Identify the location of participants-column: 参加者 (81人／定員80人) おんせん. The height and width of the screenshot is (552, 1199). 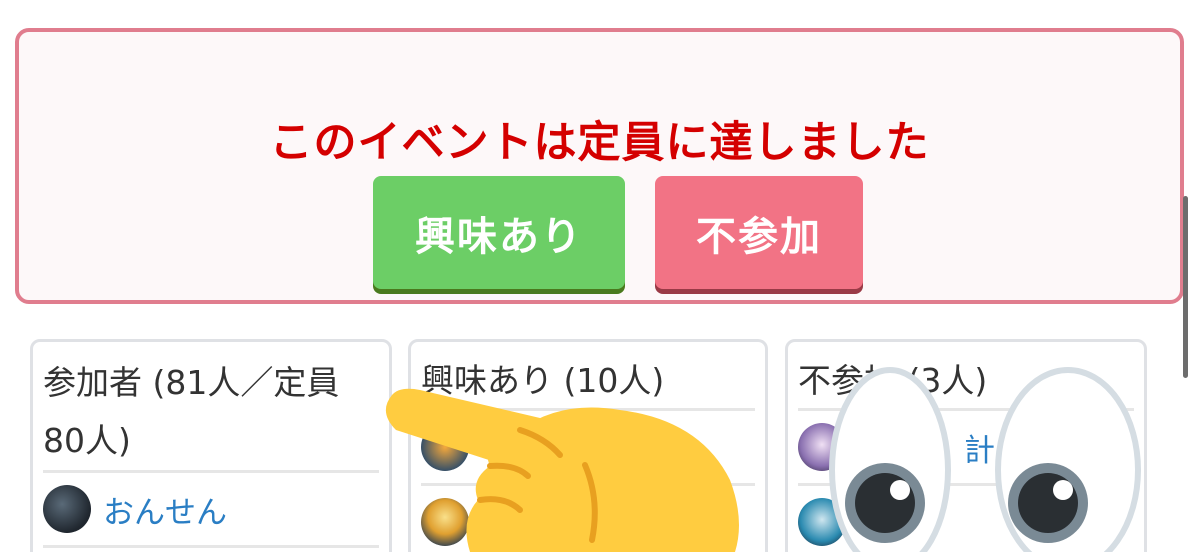
(211, 445).